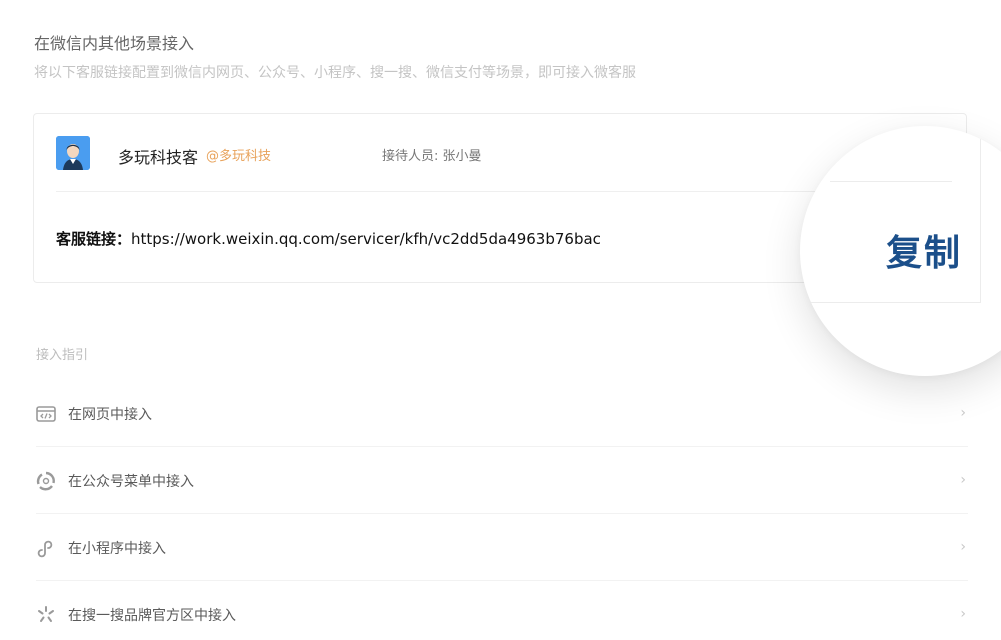 Image resolution: width=1001 pixels, height=640 pixels. Describe the element at coordinates (110, 415) in the screenshot. I see `guide-item-label: 在网页中接入` at that location.